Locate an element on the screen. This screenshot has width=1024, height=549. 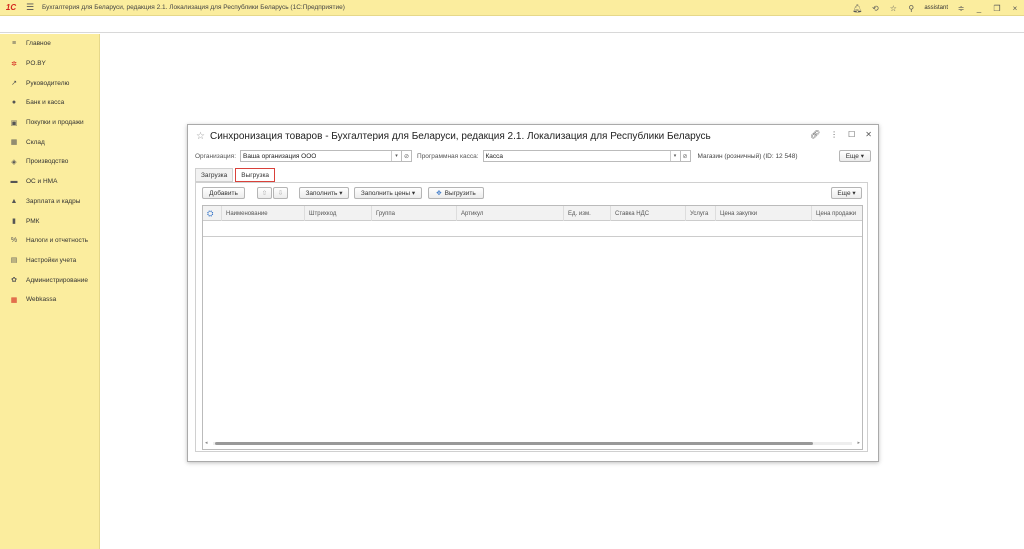
favorite-star-icon: ☆ is located at coordinates (200, 136).